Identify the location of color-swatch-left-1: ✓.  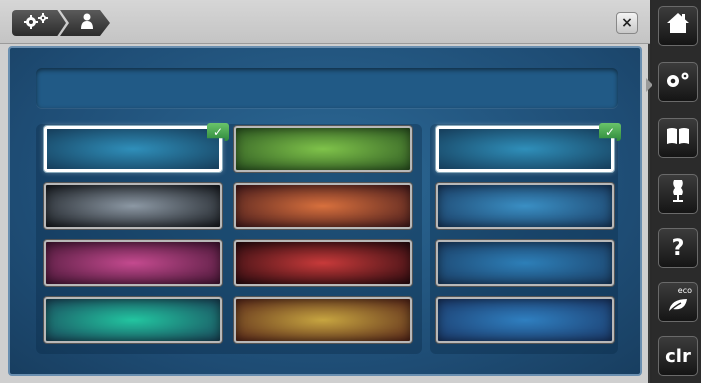
(136, 147).